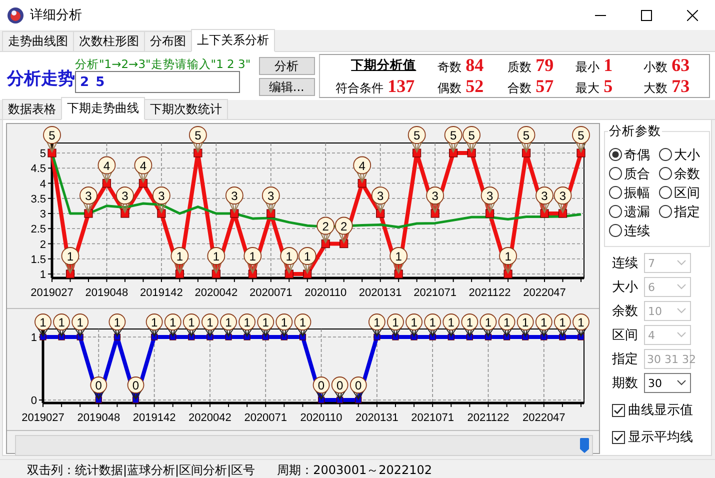  What do you see at coordinates (435, 293) in the screenshot?
I see `axis-label: 2021071` at bounding box center [435, 293].